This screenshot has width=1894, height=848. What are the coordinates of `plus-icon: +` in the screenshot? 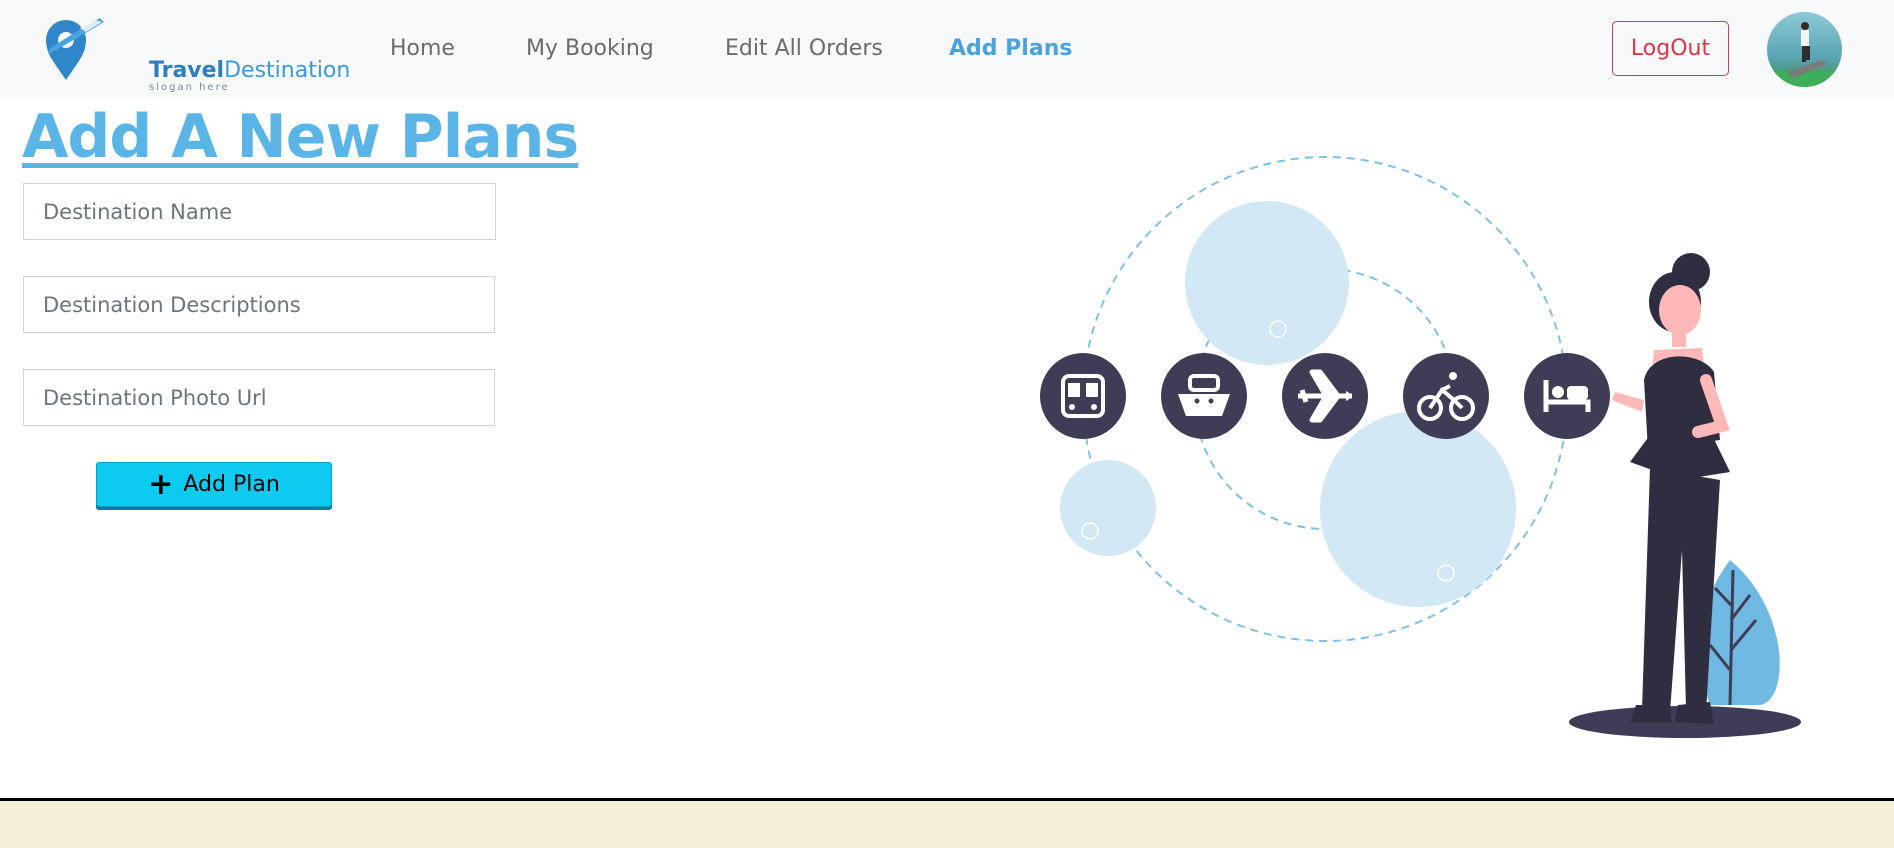 It's located at (161, 484).